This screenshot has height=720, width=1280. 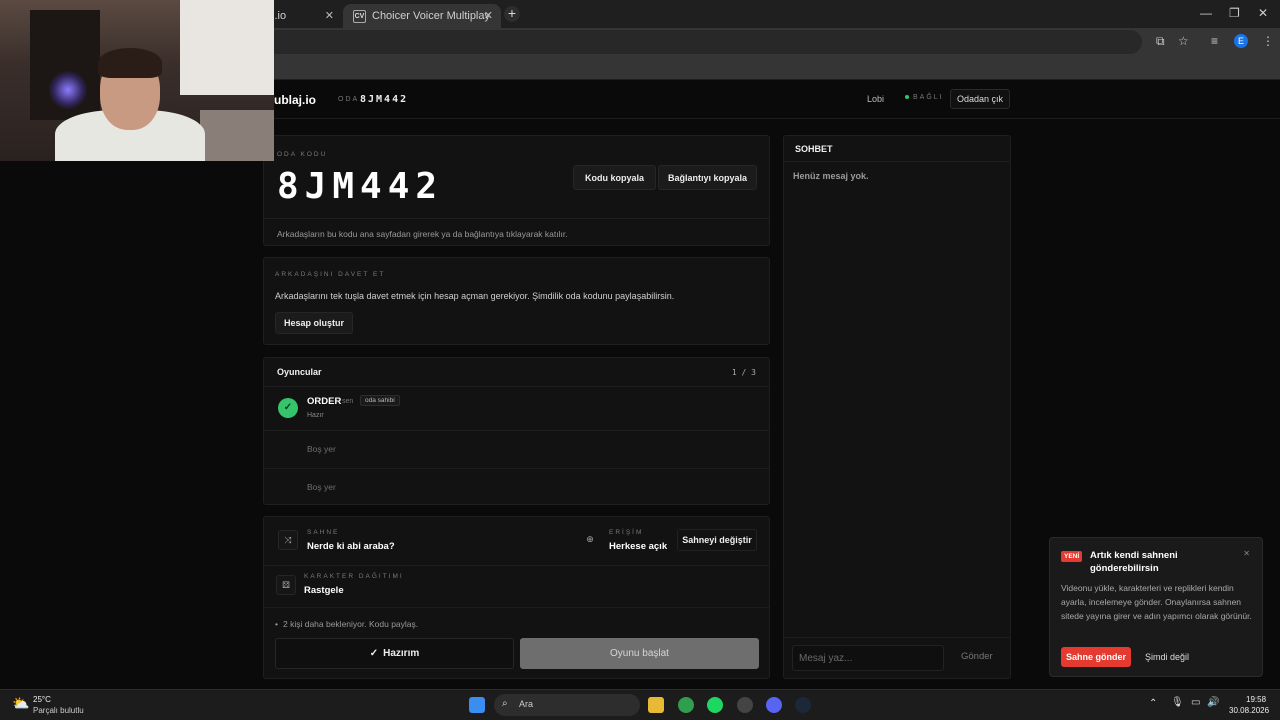 What do you see at coordinates (58, 710) in the screenshot?
I see `weather-desc: Parçalı bulutlu` at bounding box center [58, 710].